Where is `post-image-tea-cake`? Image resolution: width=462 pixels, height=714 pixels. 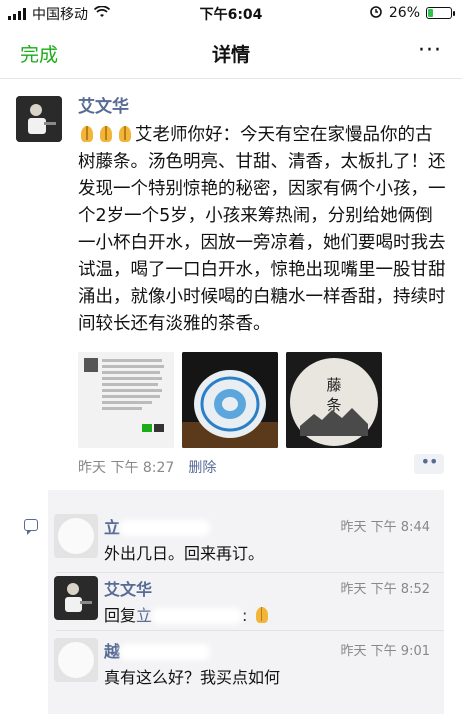
post-image-tea-cake is located at coordinates (230, 400).